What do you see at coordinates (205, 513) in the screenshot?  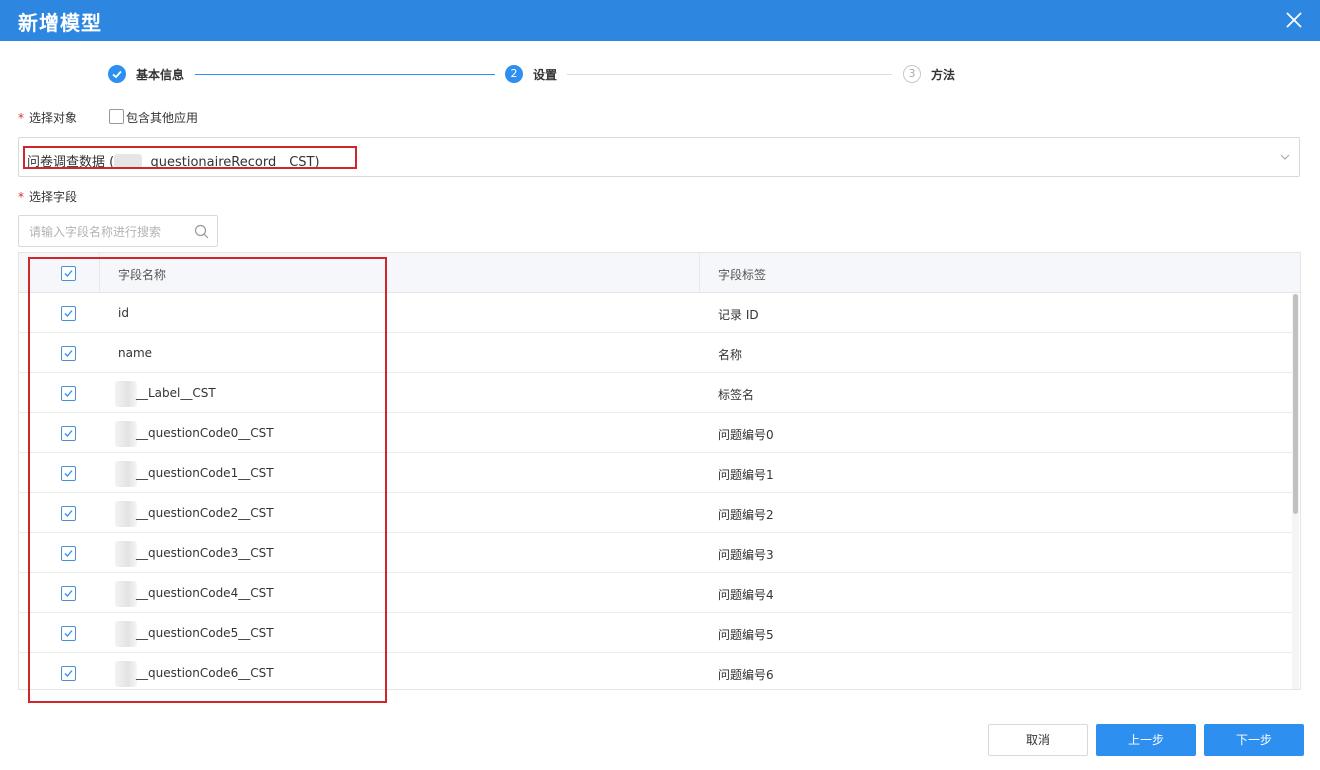 I see `field-name-cell: __questionCode2__CST` at bounding box center [205, 513].